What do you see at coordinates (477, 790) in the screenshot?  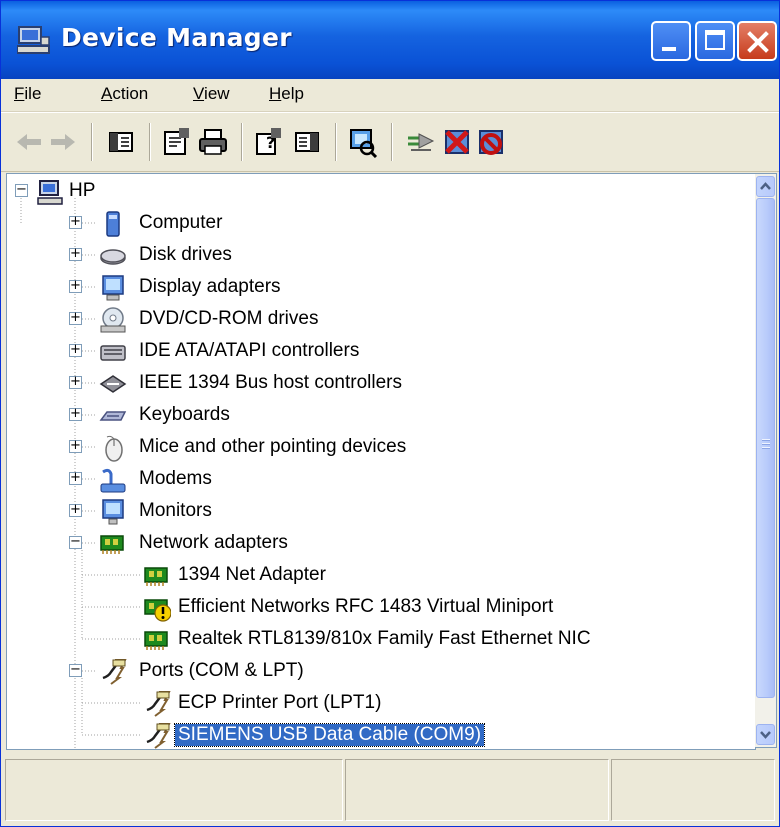 I see `status-pane` at bounding box center [477, 790].